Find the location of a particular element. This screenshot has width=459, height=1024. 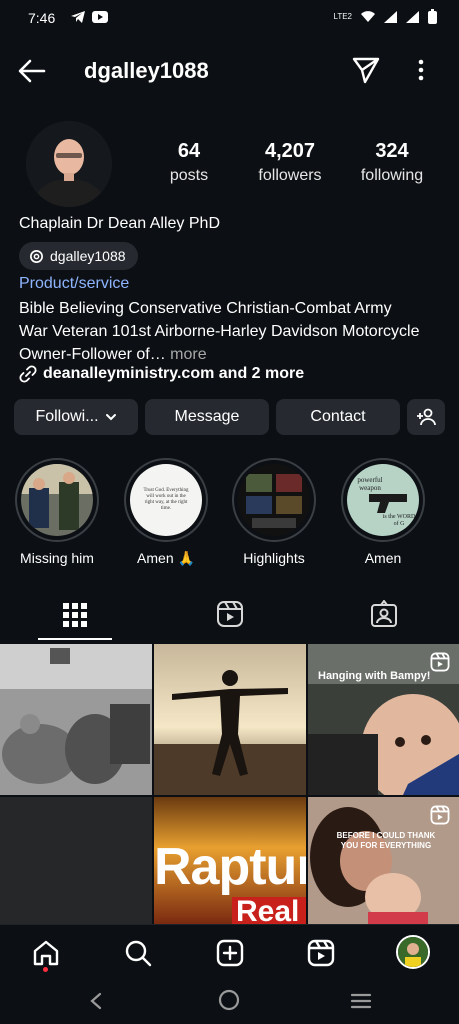

post-caption: BEFORE I COULD THANK YOU FOR EVERYTHING is located at coordinates (386, 840).